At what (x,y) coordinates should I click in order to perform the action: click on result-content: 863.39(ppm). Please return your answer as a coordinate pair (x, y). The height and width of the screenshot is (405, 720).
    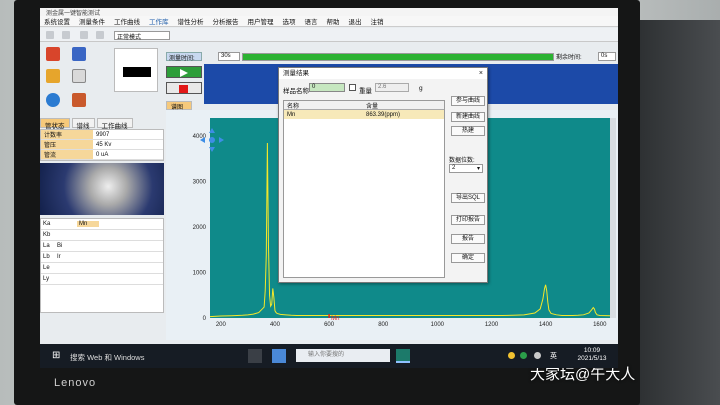
    Looking at the image, I should click on (383, 114).